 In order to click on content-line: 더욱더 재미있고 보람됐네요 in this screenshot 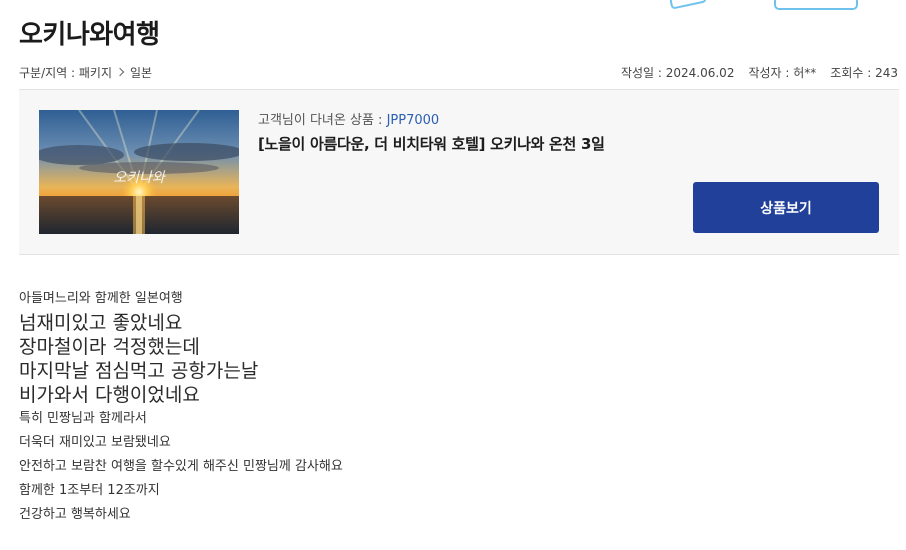, I will do `click(95, 442)`.